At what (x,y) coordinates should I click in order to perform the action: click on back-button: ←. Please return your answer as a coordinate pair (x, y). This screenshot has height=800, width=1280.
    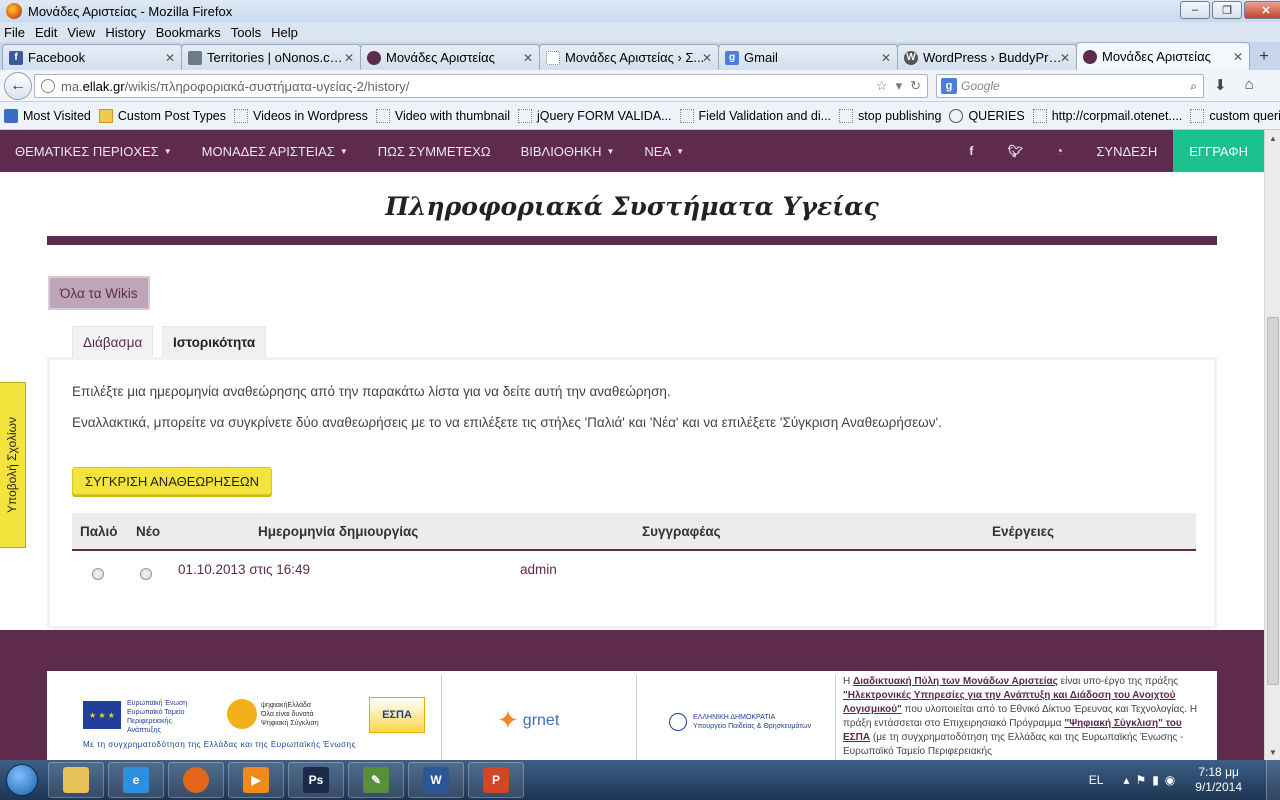
    Looking at the image, I should click on (18, 85).